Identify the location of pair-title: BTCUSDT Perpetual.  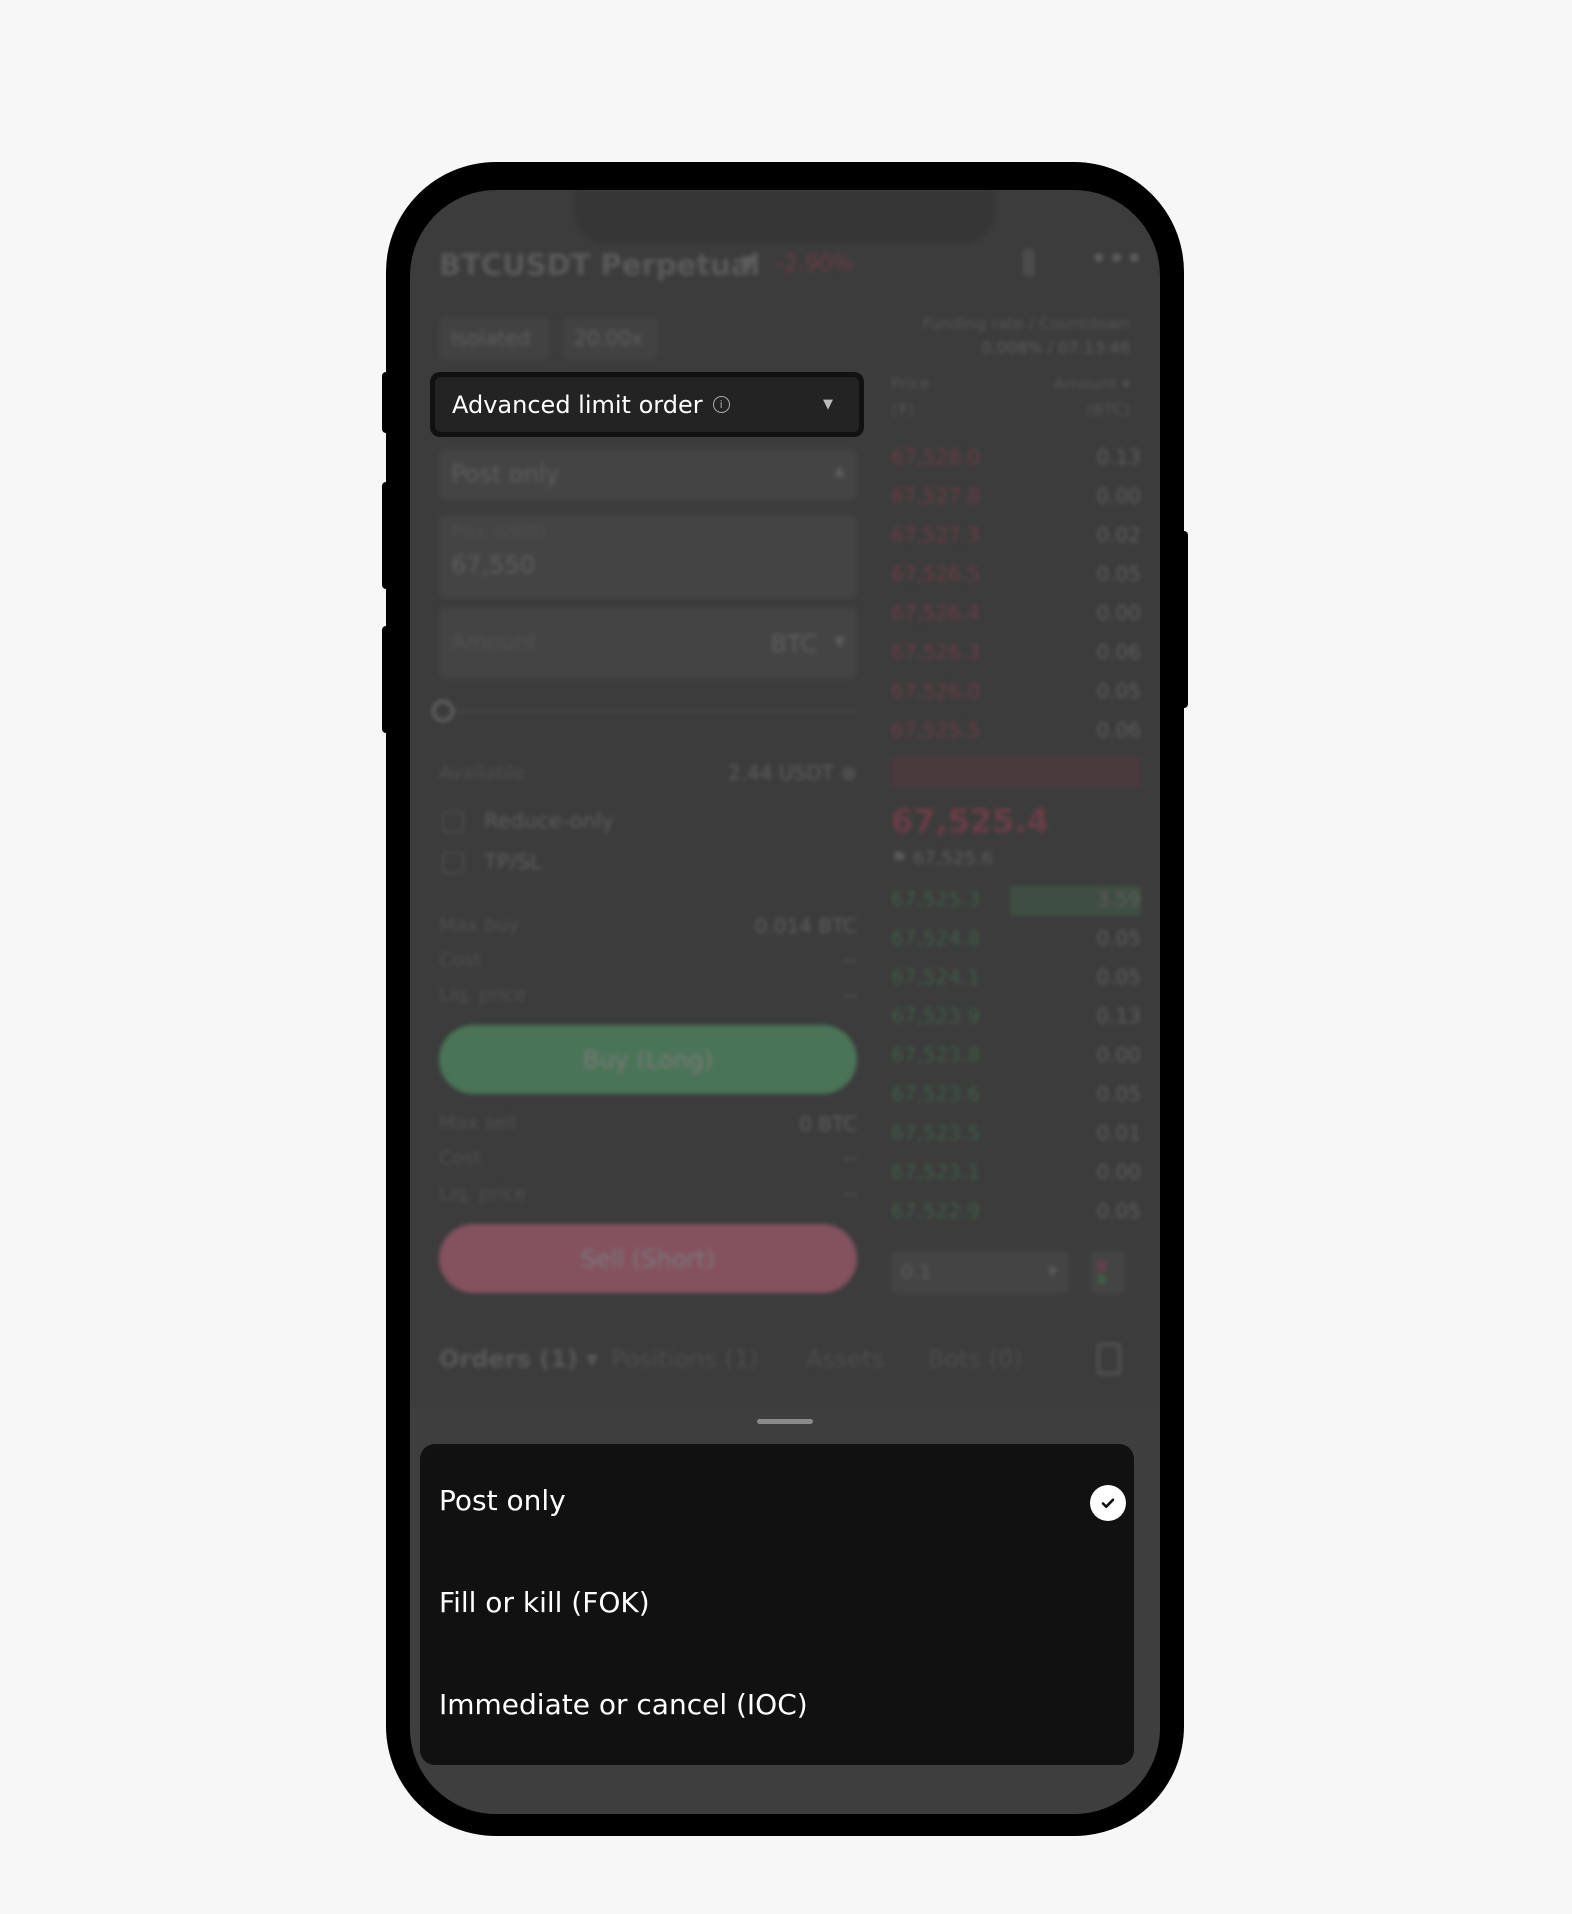
(599, 265).